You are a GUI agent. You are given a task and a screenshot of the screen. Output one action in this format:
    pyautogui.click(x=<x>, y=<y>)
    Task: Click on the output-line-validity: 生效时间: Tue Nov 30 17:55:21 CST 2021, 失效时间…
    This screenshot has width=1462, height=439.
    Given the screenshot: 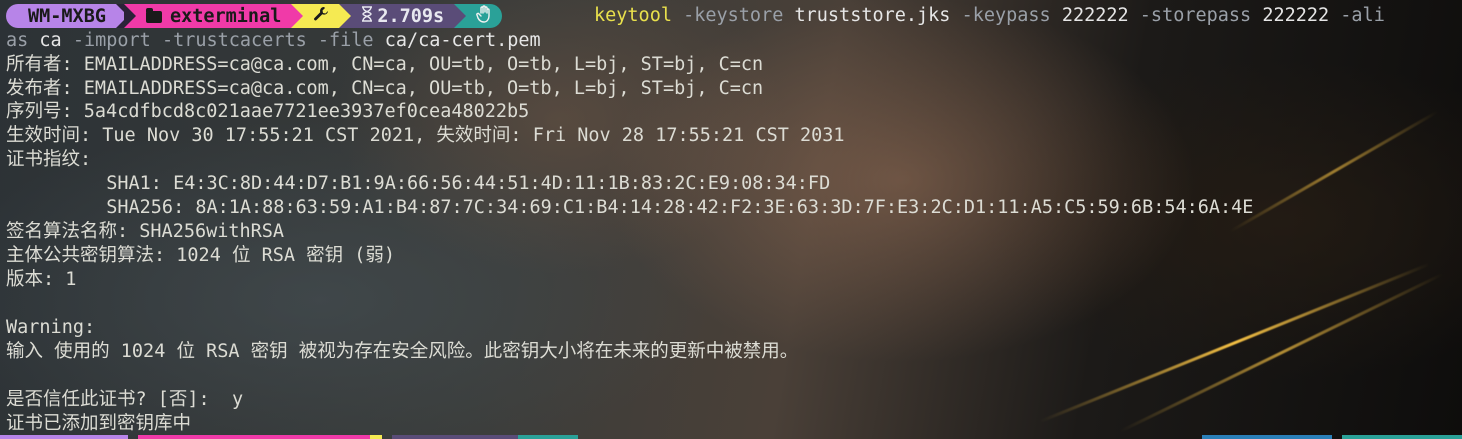 What is the action you would take?
    pyautogui.click(x=425, y=135)
    